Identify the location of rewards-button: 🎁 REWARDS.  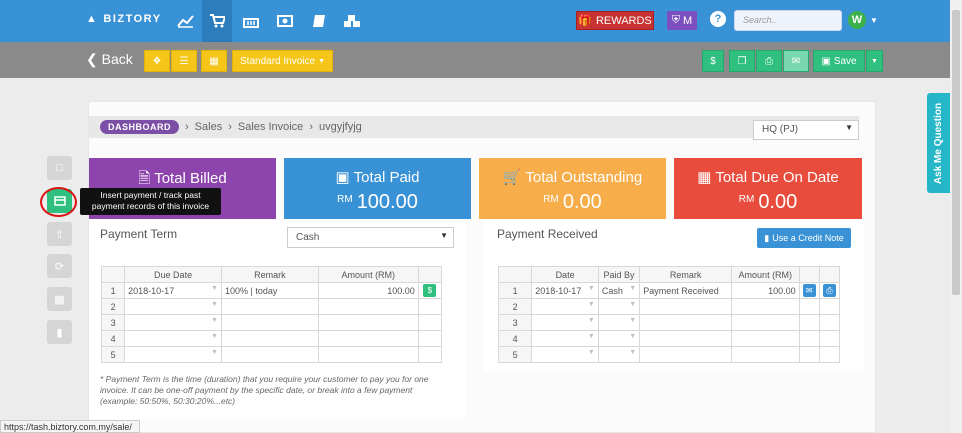
(615, 20).